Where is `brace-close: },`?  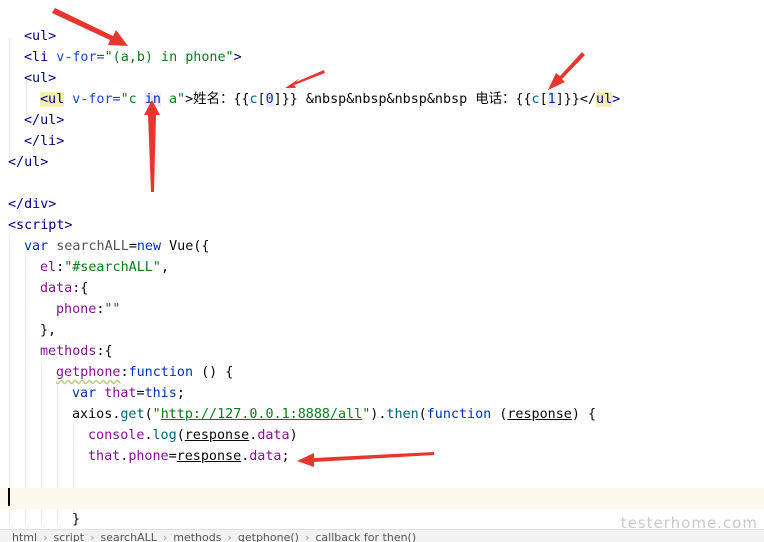
brace-close: }, is located at coordinates (48, 330).